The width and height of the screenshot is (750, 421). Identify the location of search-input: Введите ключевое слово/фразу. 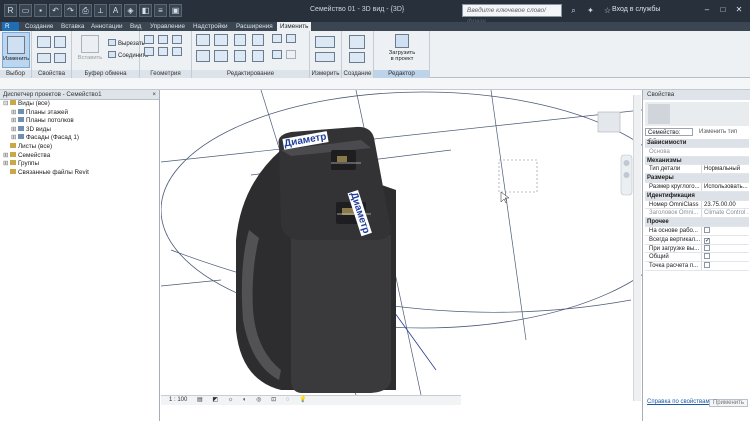
(512, 14).